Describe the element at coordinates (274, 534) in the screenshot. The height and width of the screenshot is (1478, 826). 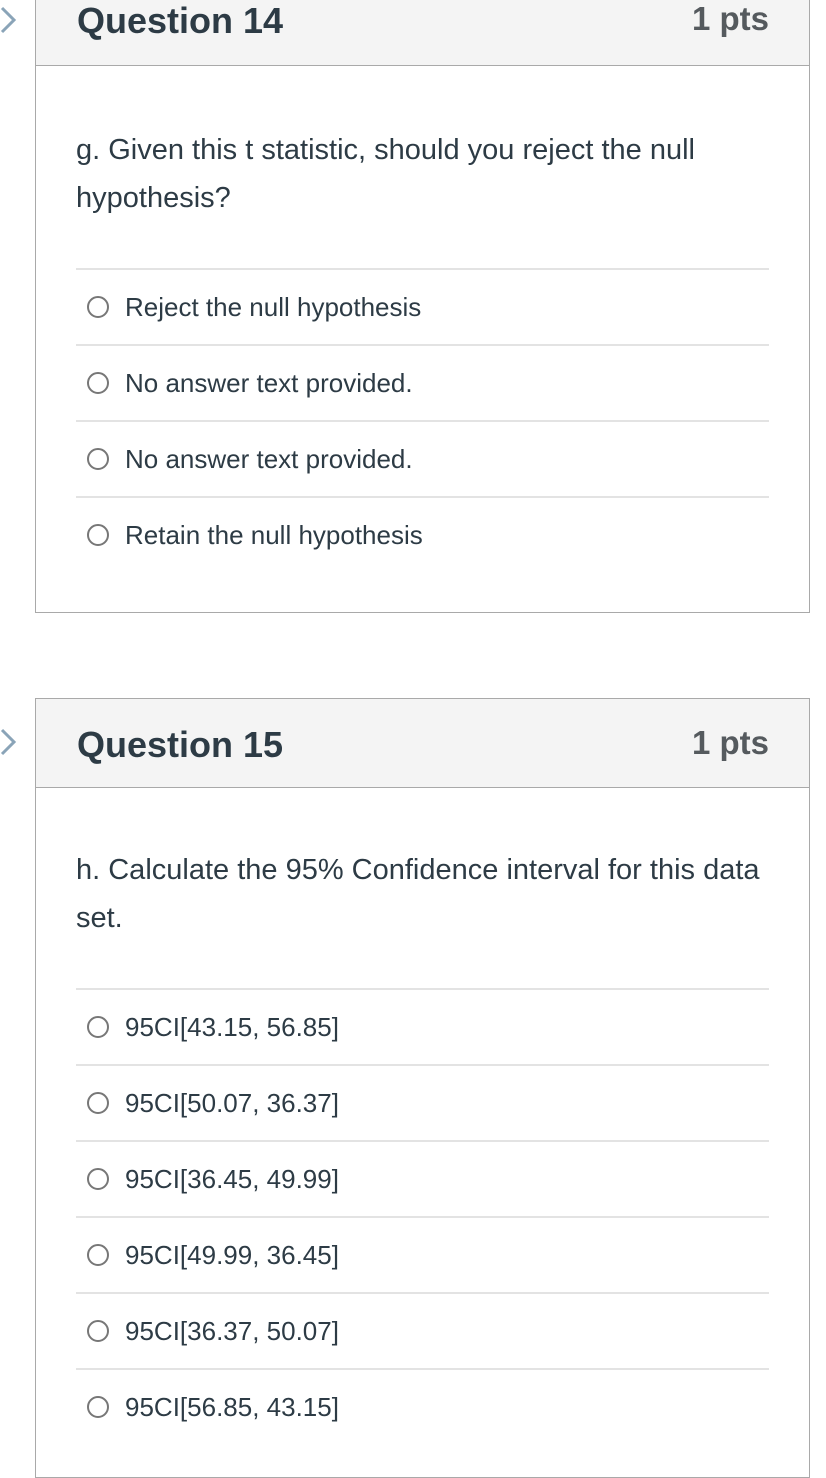
I see `answer-label: Retain the null hypothesis` at that location.